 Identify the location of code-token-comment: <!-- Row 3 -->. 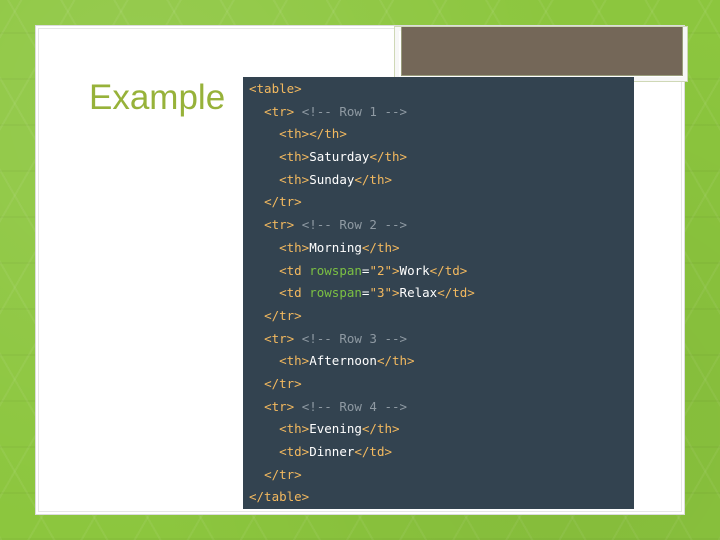
(351, 338).